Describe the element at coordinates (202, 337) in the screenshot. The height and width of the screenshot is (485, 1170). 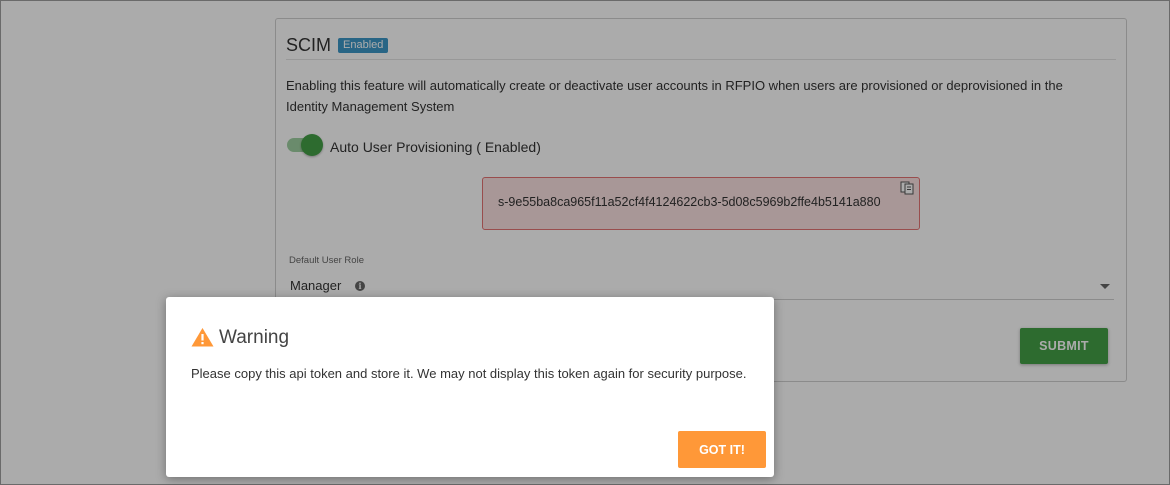
I see `warning-triangle-icon` at that location.